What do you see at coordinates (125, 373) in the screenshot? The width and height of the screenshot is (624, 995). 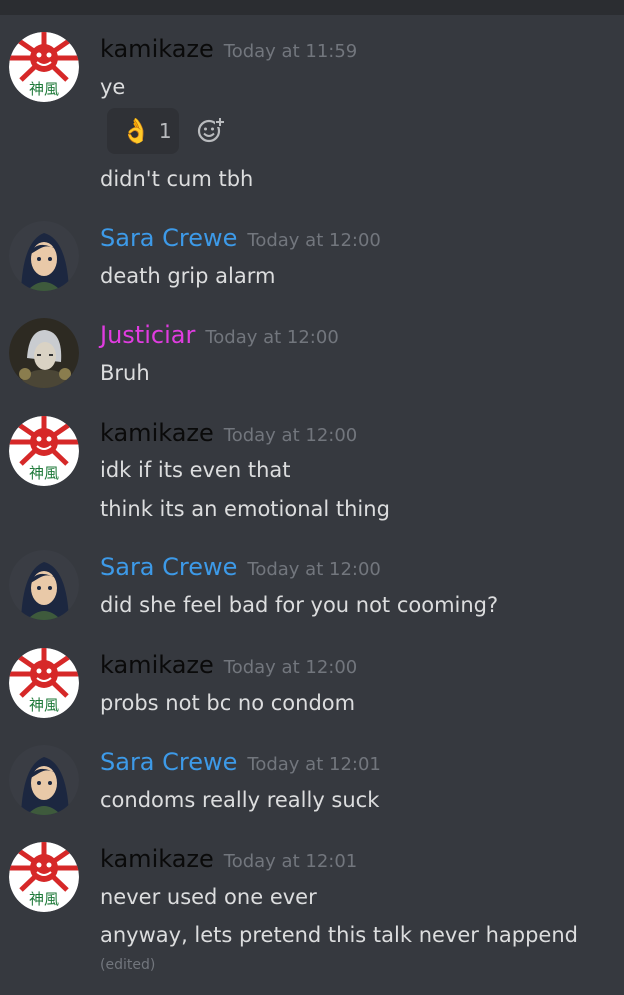 I see `message-text: Bruh` at bounding box center [125, 373].